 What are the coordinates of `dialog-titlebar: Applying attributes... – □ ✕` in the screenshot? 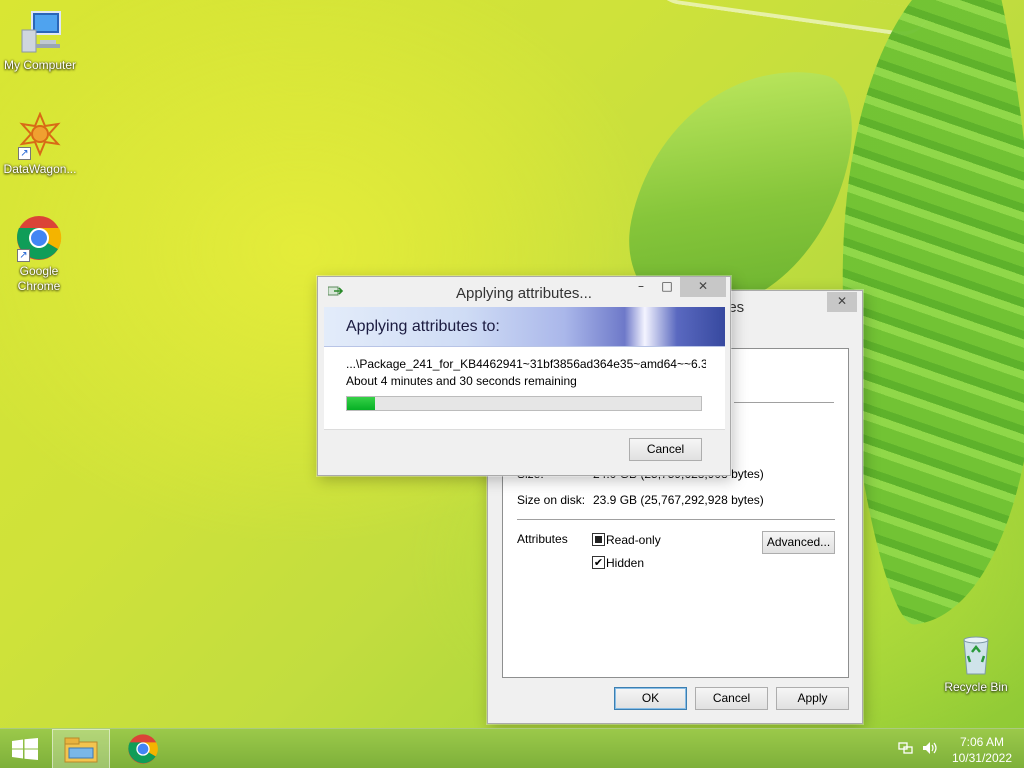 It's located at (524, 292).